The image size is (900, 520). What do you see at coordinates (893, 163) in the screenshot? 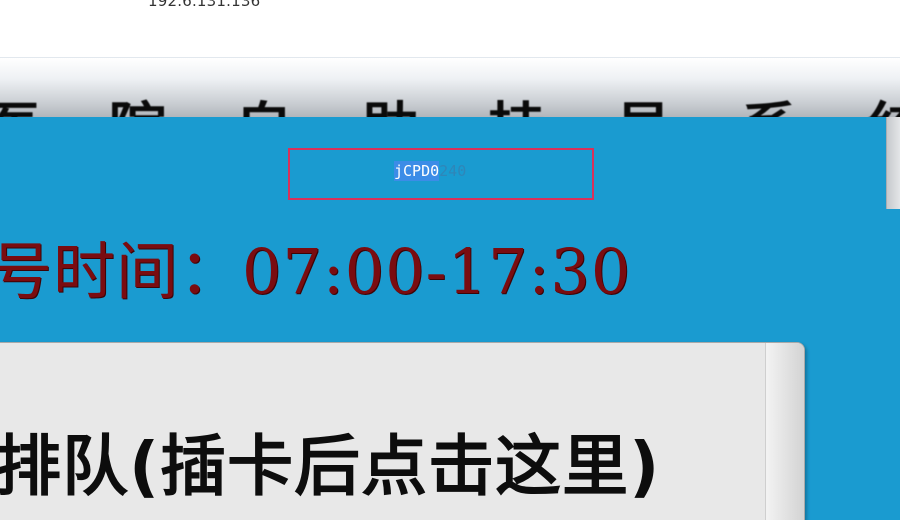
I see `scrollbar` at bounding box center [893, 163].